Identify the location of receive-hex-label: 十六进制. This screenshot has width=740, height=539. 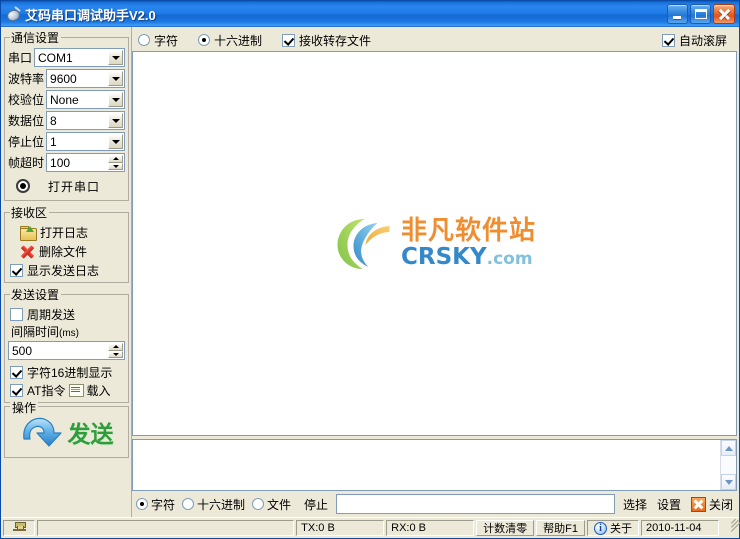
(238, 40).